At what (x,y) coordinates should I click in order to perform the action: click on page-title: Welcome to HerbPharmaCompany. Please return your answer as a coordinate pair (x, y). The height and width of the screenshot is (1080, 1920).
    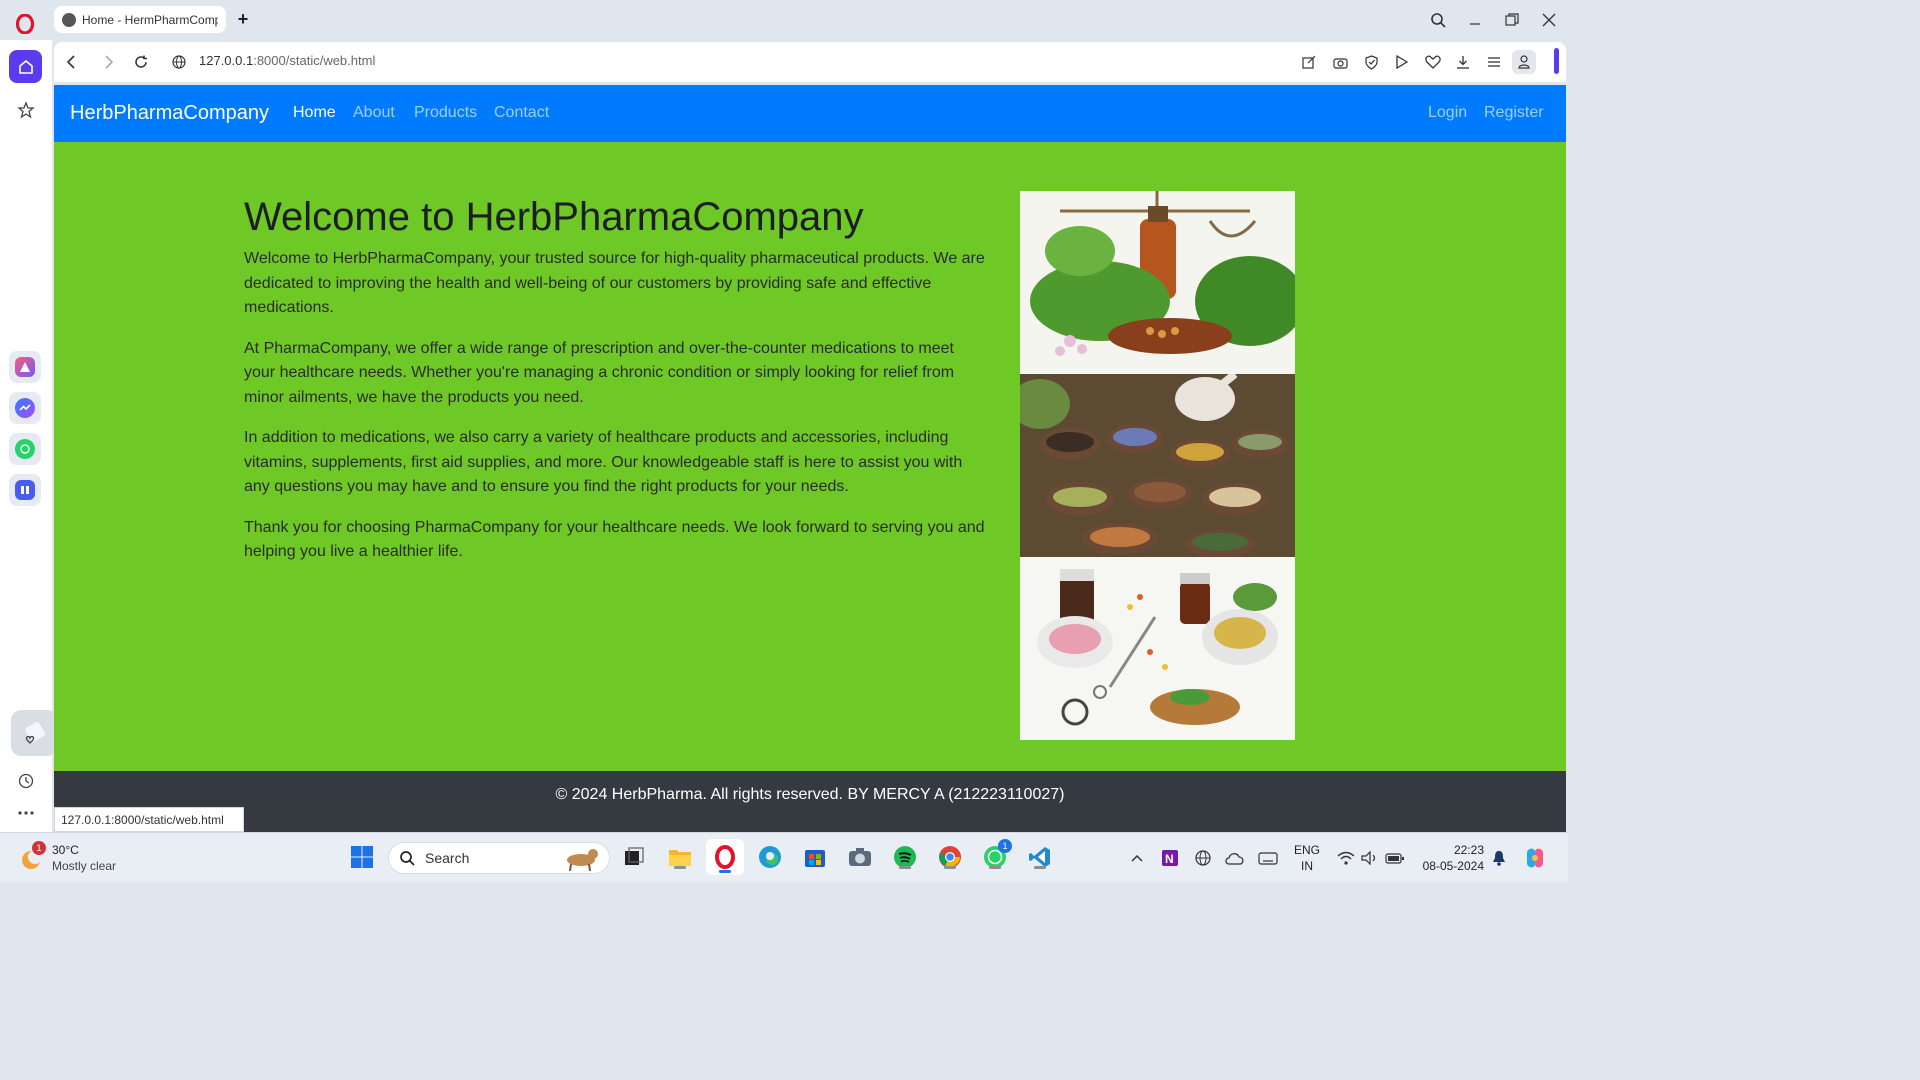
    Looking at the image, I should click on (554, 217).